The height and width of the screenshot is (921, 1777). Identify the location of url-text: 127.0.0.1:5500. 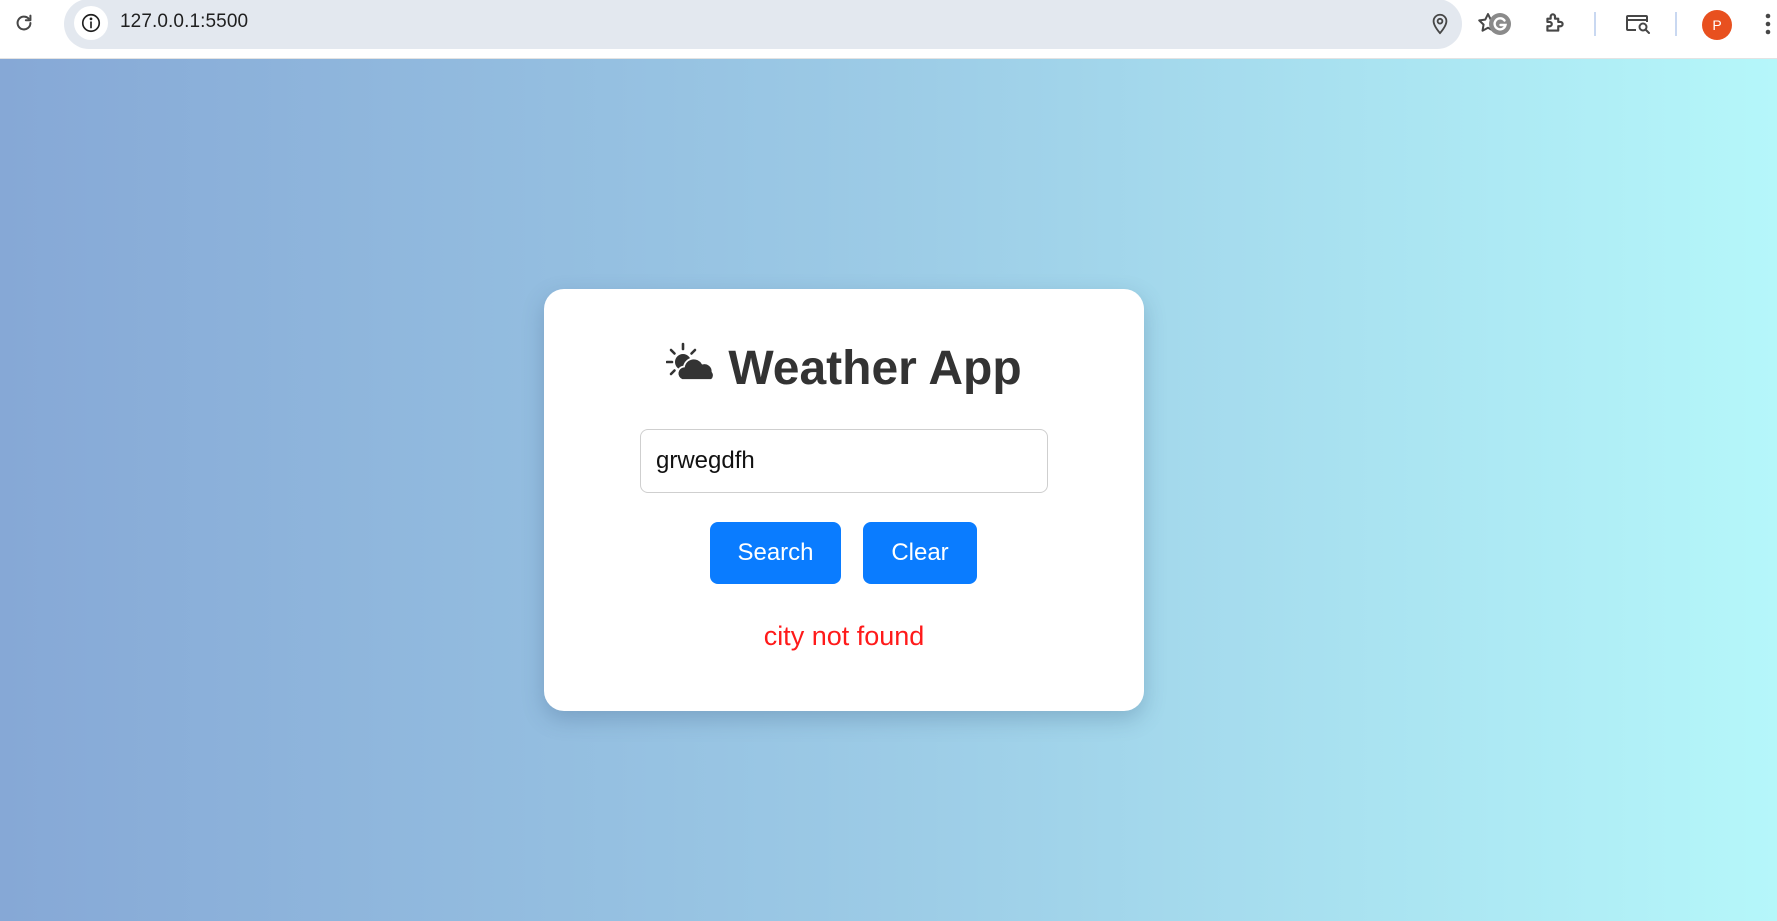
(184, 22).